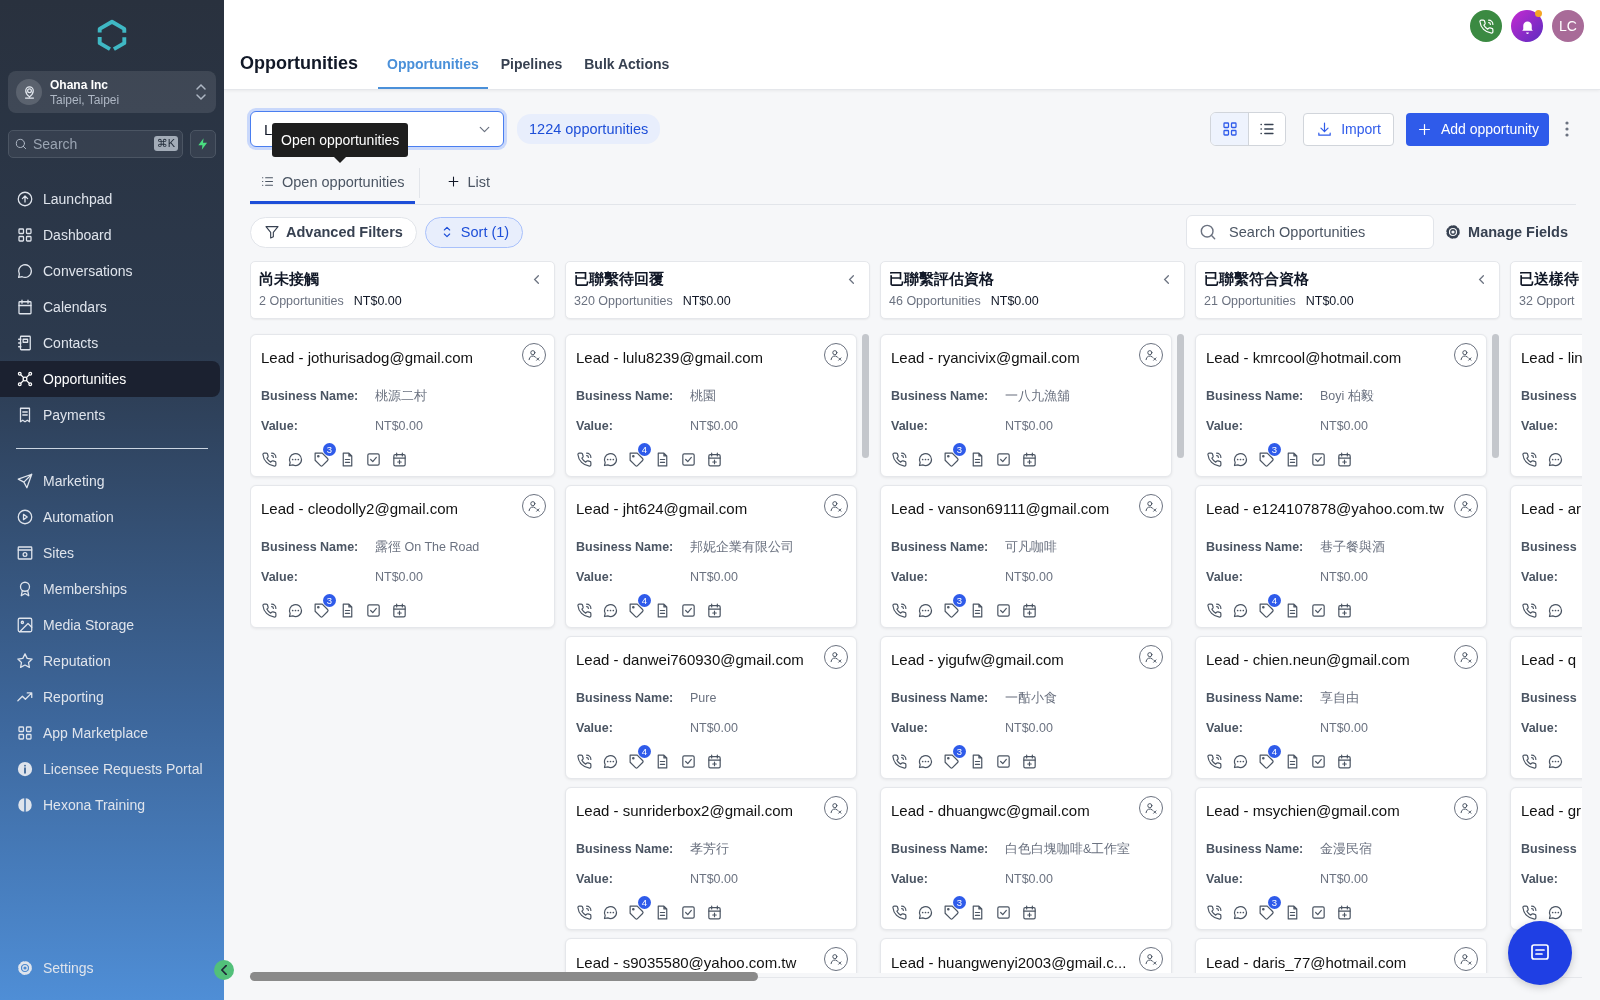 The height and width of the screenshot is (1000, 1600). What do you see at coordinates (685, 811) in the screenshot?
I see `card-title: Lead - sunriderbox2@gmail.com` at bounding box center [685, 811].